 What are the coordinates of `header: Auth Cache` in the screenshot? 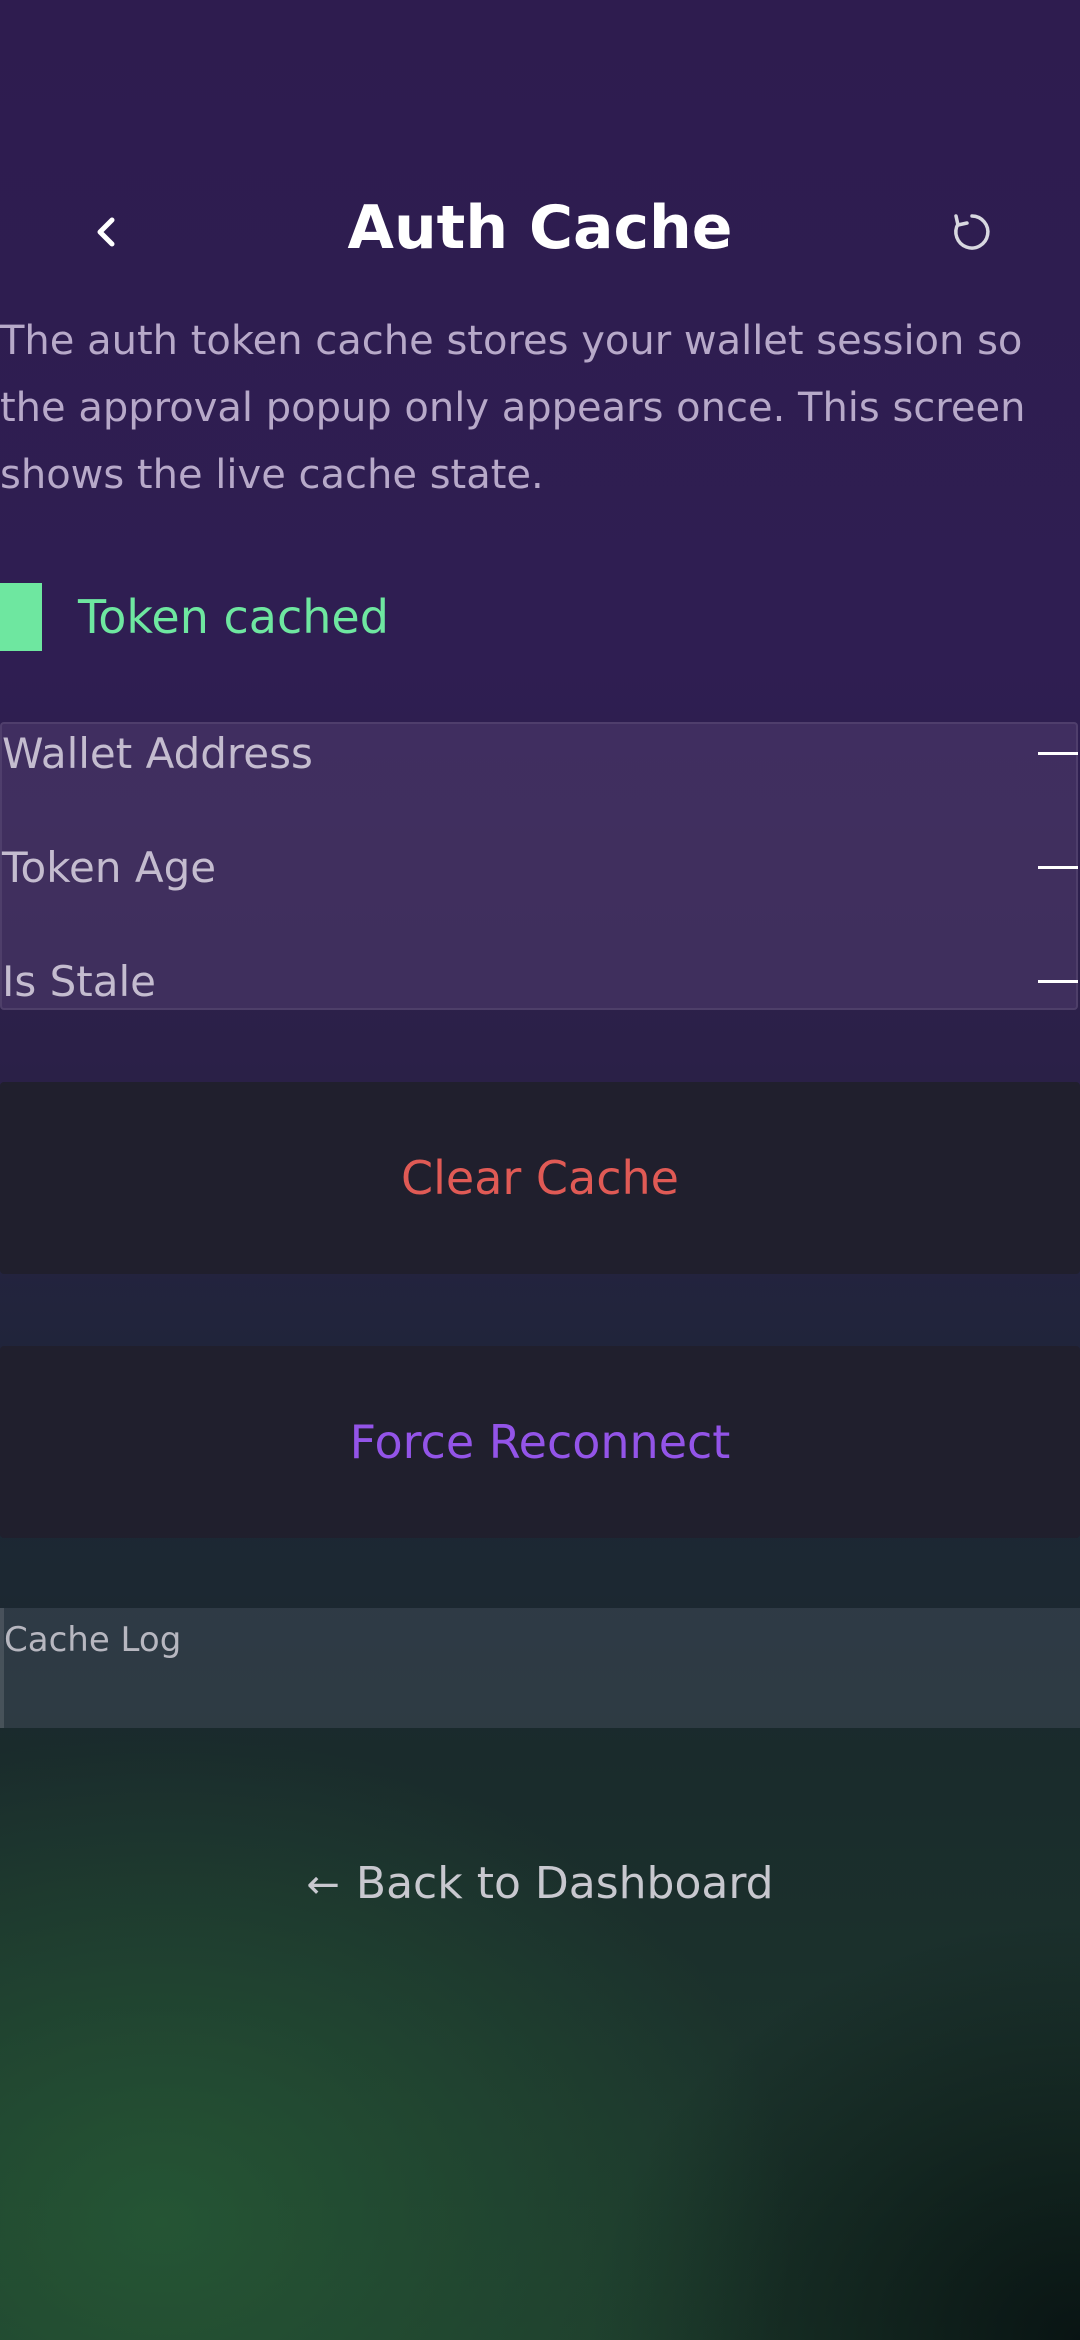 It's located at (540, 230).